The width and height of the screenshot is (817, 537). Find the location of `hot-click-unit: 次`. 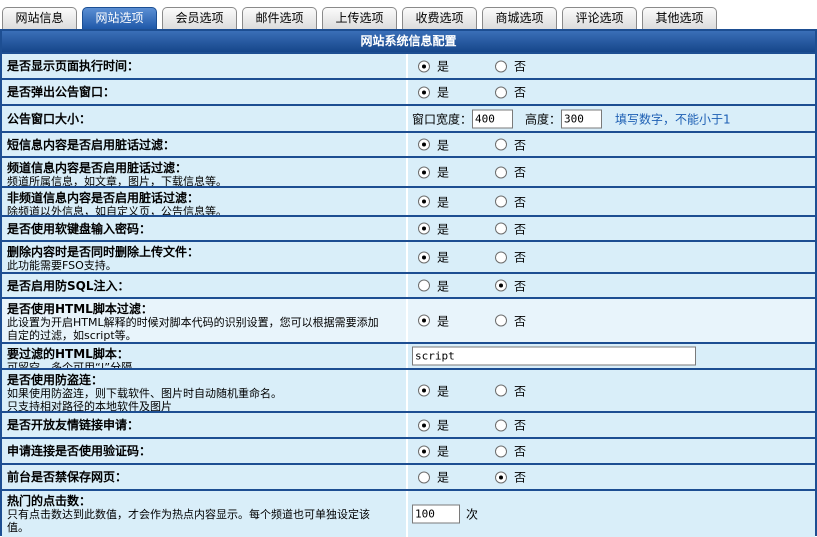

hot-click-unit: 次 is located at coordinates (472, 514).